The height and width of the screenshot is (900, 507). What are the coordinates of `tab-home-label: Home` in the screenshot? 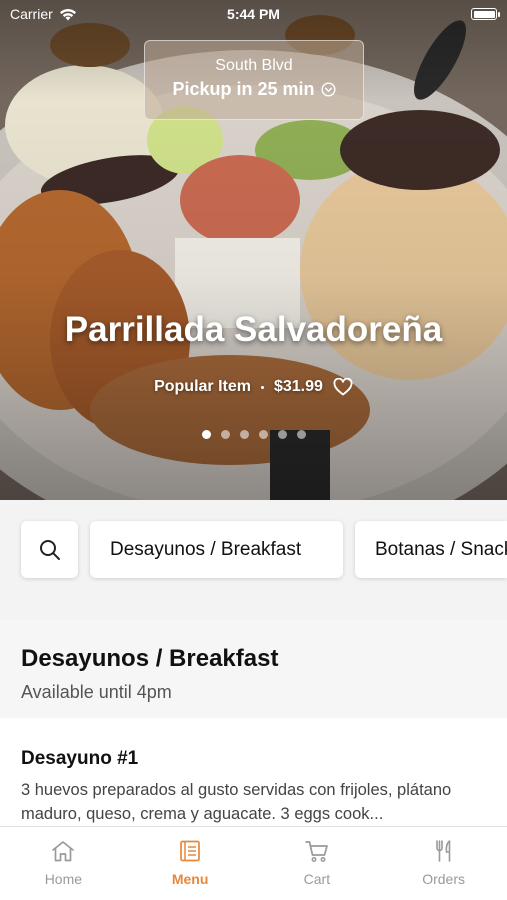 It's located at (63, 879).